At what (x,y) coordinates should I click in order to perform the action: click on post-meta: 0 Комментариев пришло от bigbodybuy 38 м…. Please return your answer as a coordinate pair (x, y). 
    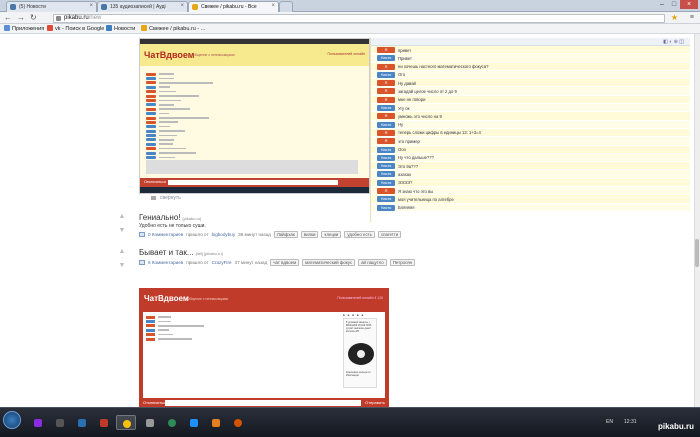
    Looking at the image, I should click on (270, 234).